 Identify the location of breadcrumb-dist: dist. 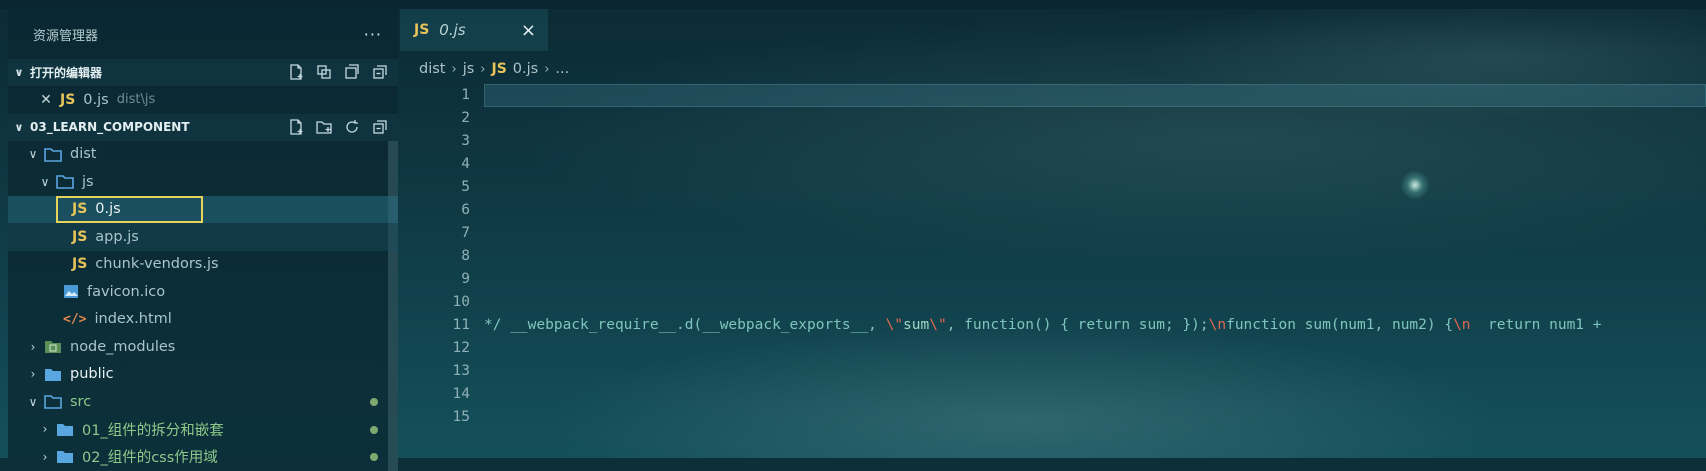
(432, 69).